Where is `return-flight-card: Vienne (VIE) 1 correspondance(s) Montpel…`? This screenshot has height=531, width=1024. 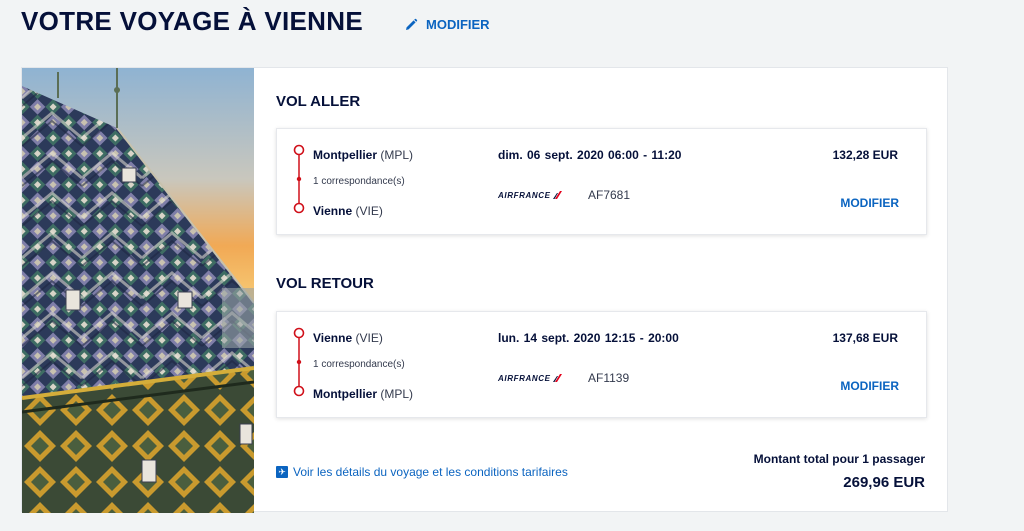
return-flight-card: Vienne (VIE) 1 correspondance(s) Montpel… is located at coordinates (601, 364).